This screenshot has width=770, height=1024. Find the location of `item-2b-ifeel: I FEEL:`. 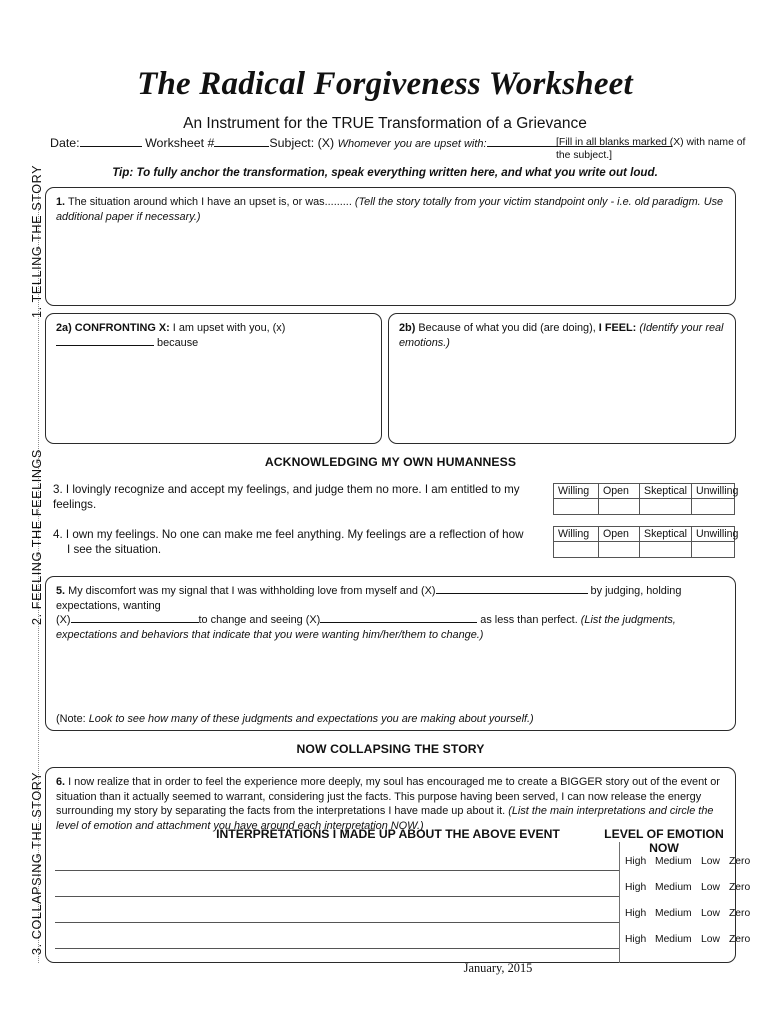

item-2b-ifeel: I FEEL: is located at coordinates (617, 328).